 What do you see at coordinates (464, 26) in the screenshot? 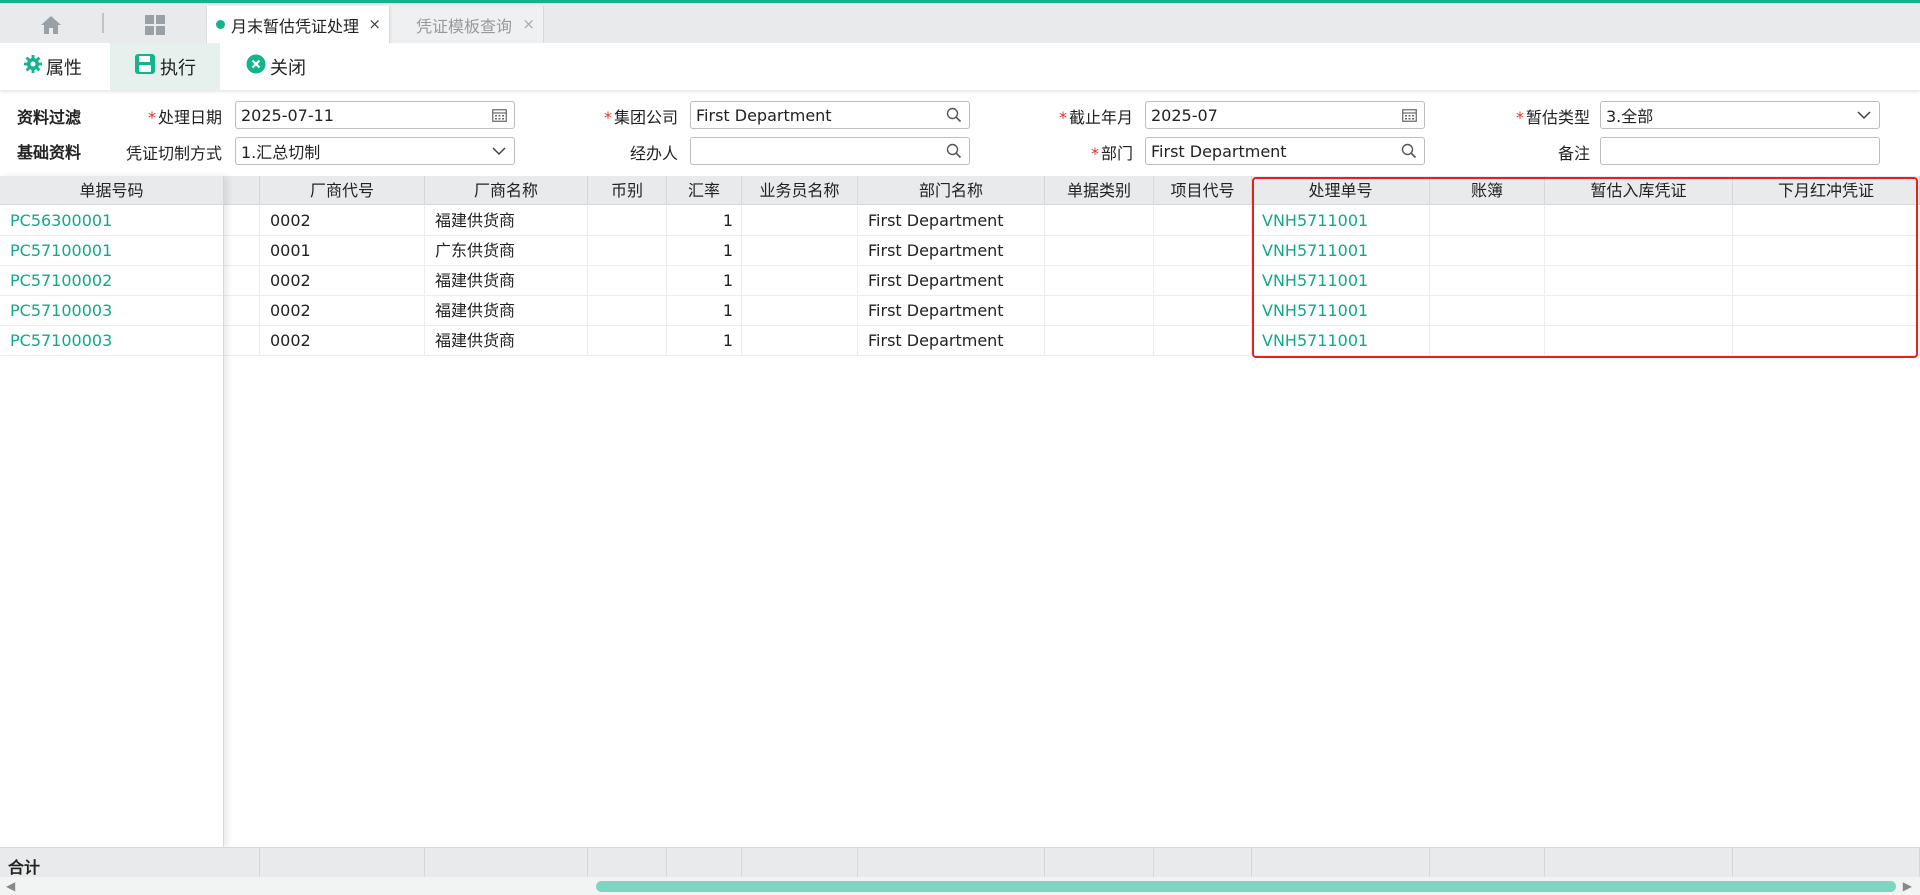
I see `tab-label: 凭证模板查询` at bounding box center [464, 26].